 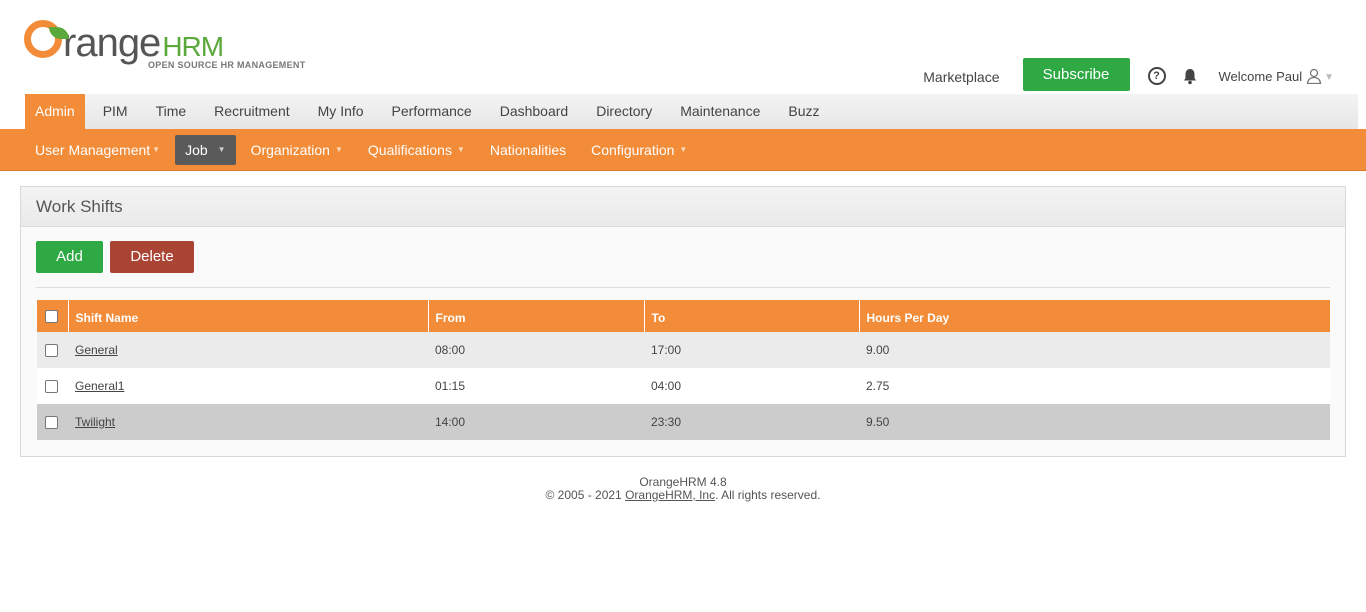 What do you see at coordinates (683, 287) in the screenshot?
I see `divider` at bounding box center [683, 287].